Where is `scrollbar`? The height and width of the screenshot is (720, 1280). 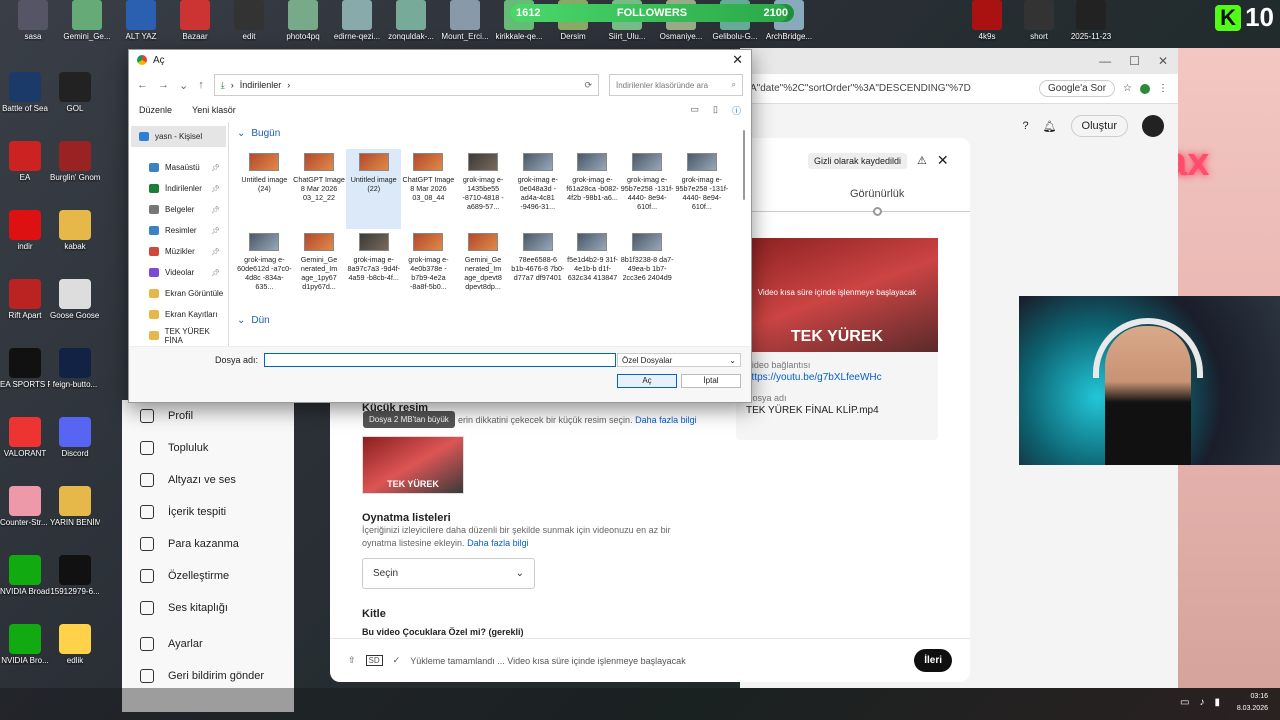 scrollbar is located at coordinates (744, 165).